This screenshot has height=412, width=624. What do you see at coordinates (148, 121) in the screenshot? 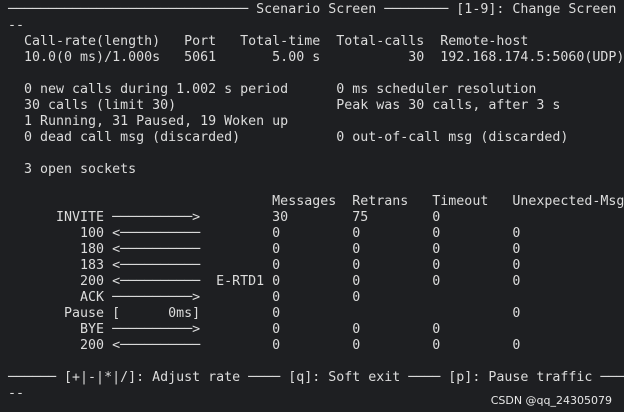
I see `status-line-running: 1 Running, 31 Paused, 19 Woken up` at bounding box center [148, 121].